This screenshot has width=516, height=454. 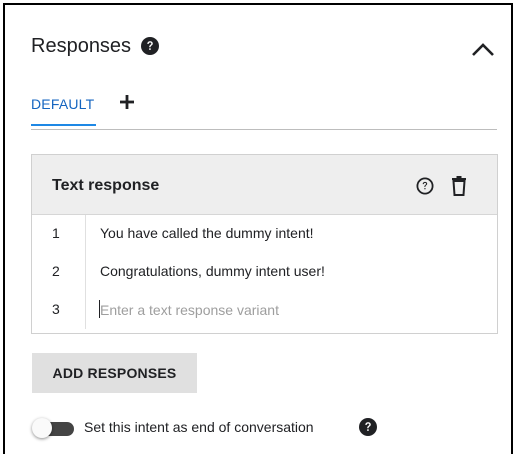 I want to click on card-title: Text response, so click(x=106, y=185).